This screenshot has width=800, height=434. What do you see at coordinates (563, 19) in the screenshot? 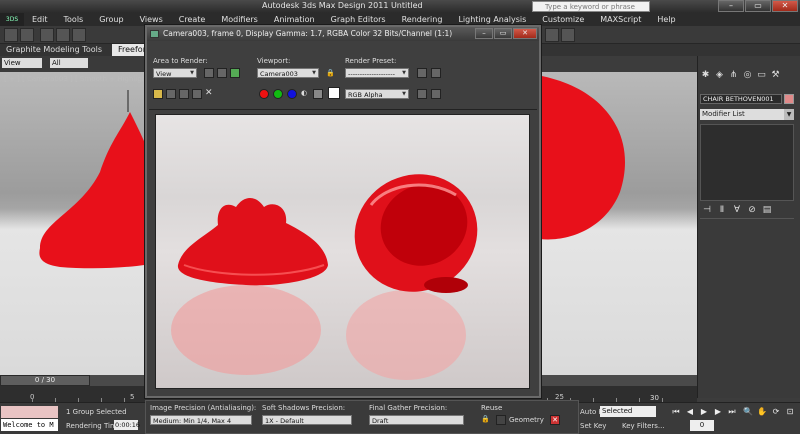
I see `menu-customize: Customize` at bounding box center [563, 19].